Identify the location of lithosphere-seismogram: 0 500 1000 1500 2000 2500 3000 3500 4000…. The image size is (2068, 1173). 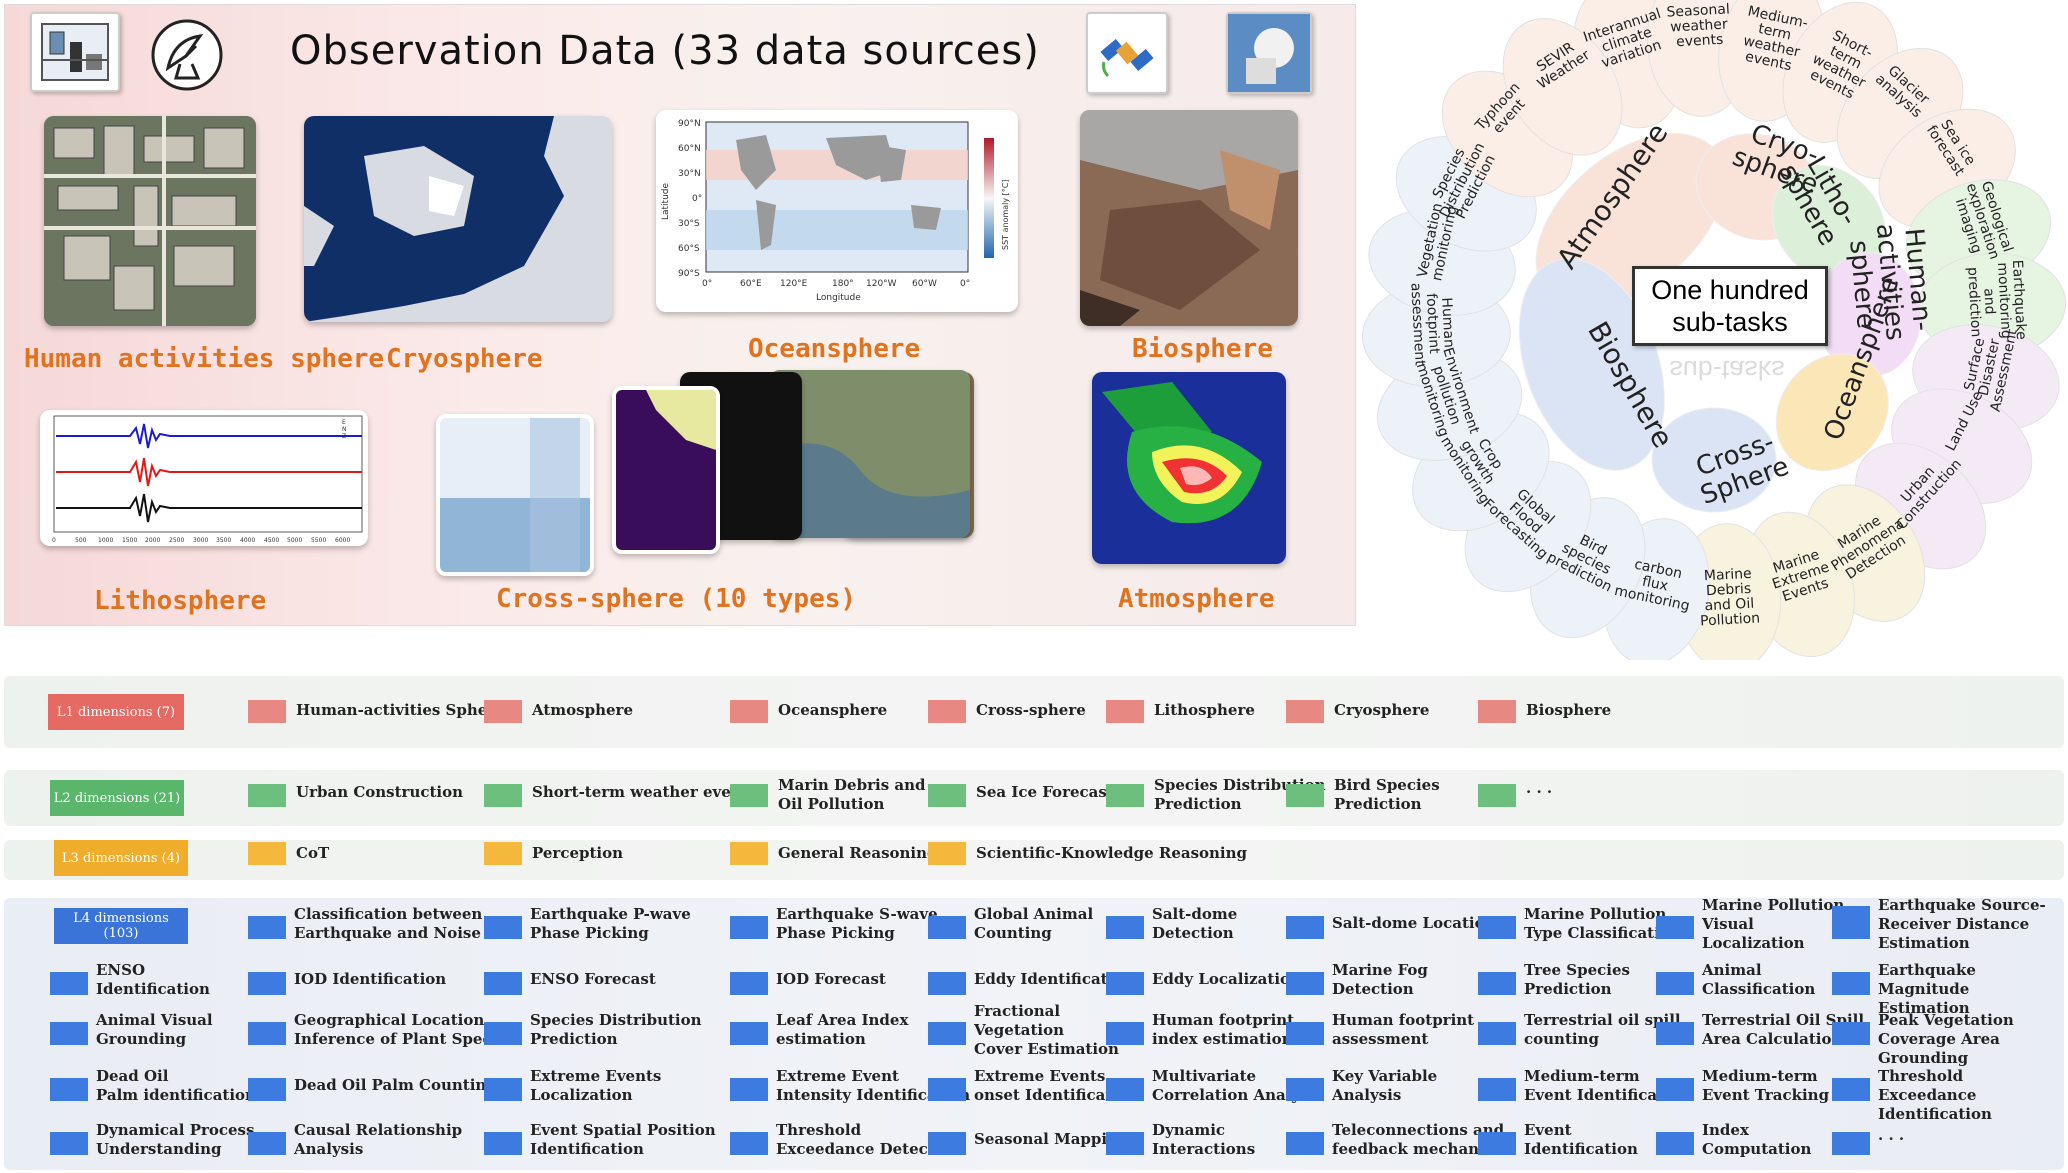
(204, 478).